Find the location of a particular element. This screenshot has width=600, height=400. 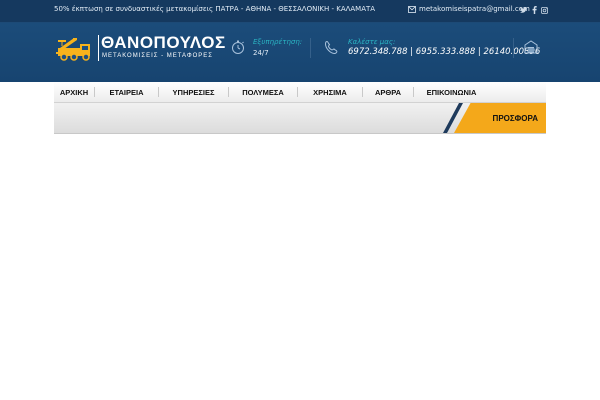

crane-truck-icon is located at coordinates (73, 49).